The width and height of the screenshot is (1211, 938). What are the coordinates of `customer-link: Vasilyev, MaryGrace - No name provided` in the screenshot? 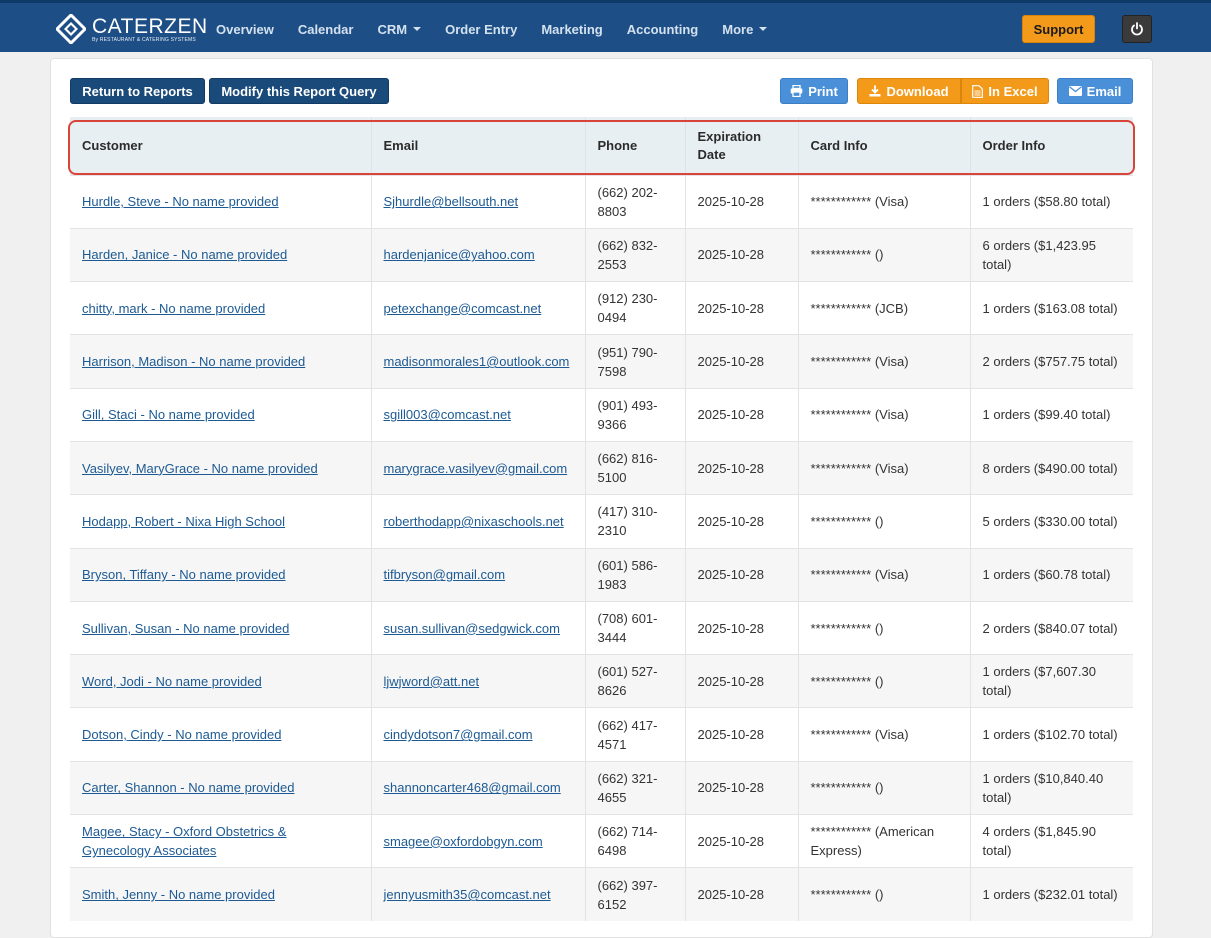 It's located at (200, 468).